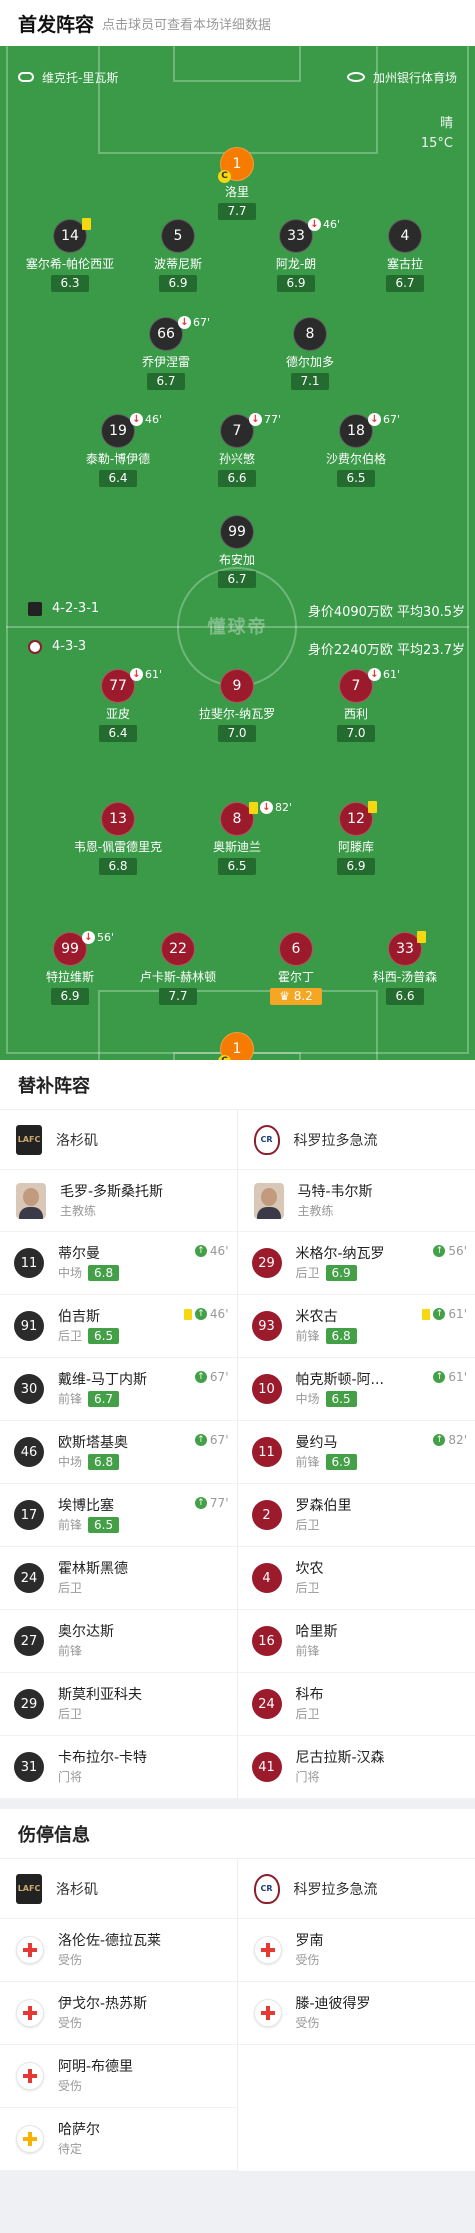  I want to click on sub-info: 霍林斯黑德 后卫, so click(93, 1578).